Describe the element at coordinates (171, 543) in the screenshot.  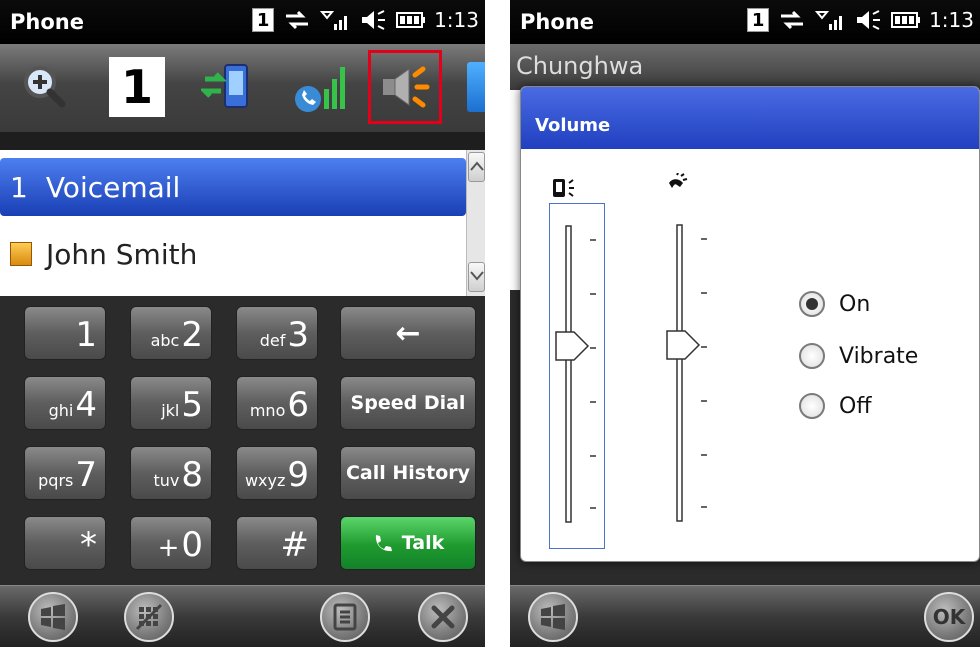
I see `key-0: +0` at that location.